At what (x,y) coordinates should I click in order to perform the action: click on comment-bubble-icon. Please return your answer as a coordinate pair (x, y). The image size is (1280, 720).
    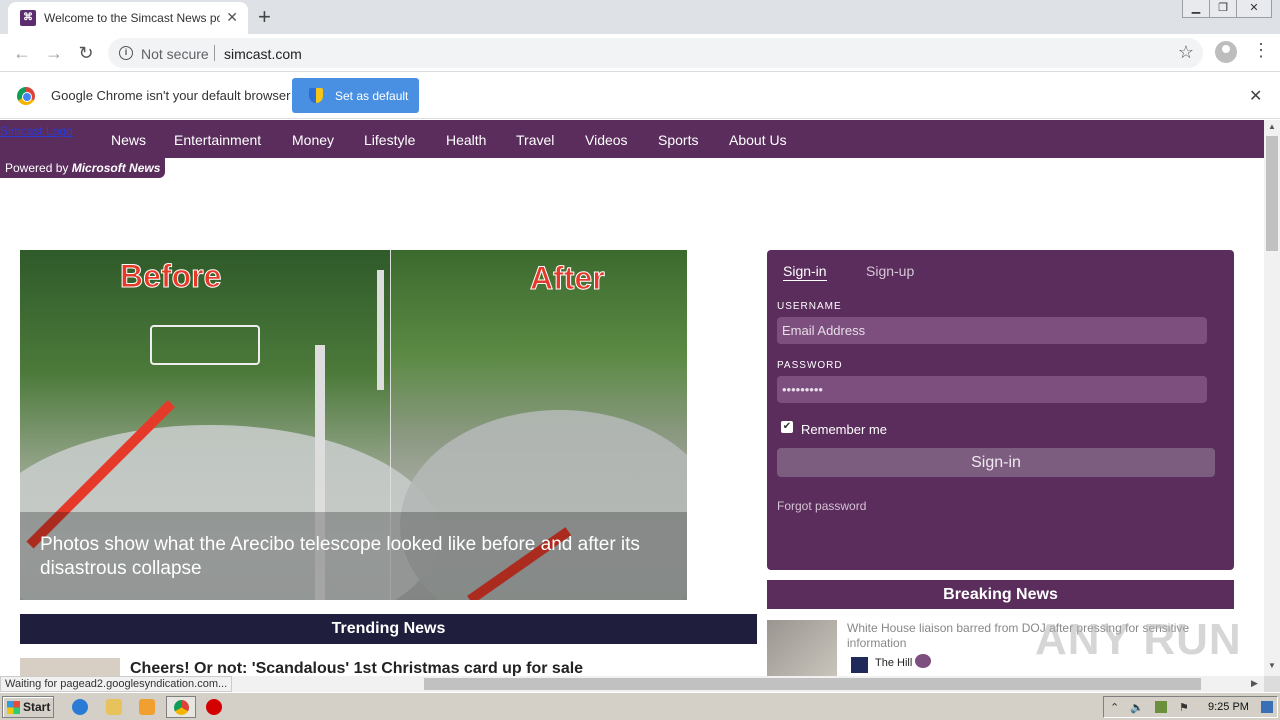
    Looking at the image, I should click on (923, 661).